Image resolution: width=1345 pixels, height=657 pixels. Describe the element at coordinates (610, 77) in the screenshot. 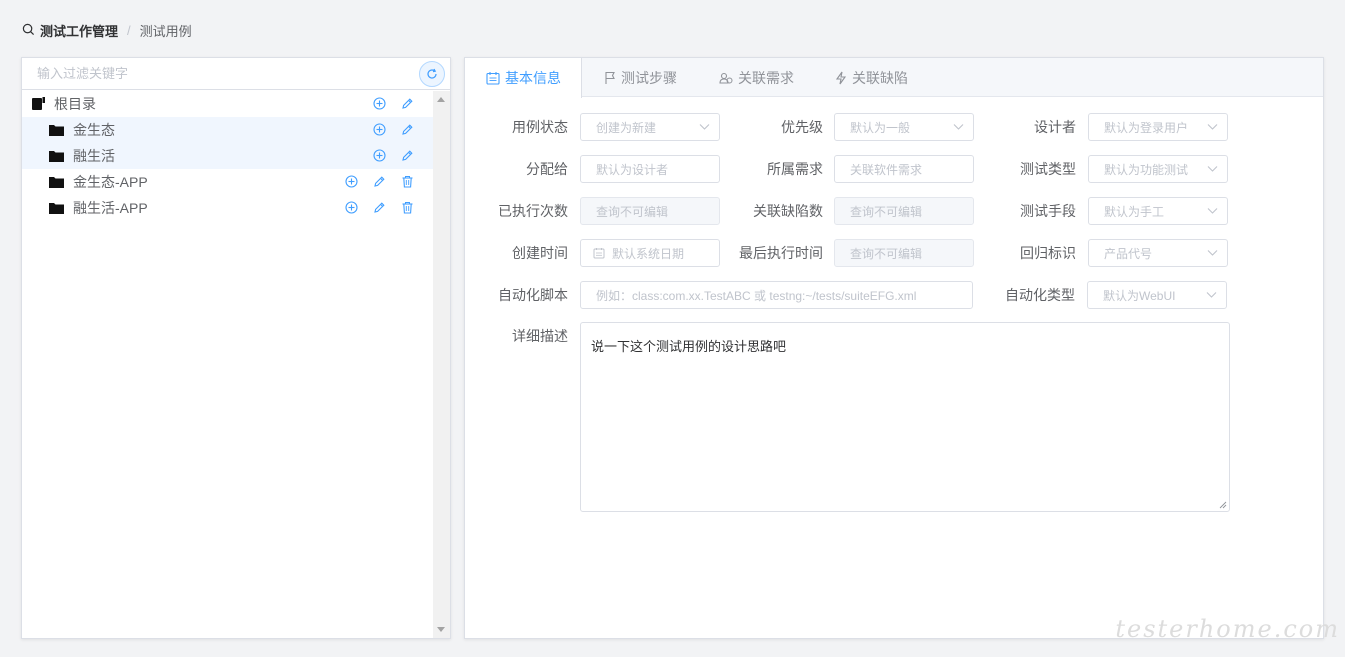

I see `flag-icon` at that location.